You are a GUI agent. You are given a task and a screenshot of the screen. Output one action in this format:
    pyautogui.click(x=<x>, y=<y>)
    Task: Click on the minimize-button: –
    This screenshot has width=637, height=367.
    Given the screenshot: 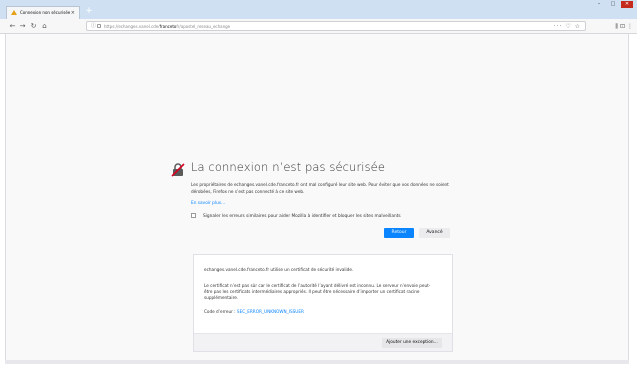 What is the action you would take?
    pyautogui.click(x=599, y=4)
    